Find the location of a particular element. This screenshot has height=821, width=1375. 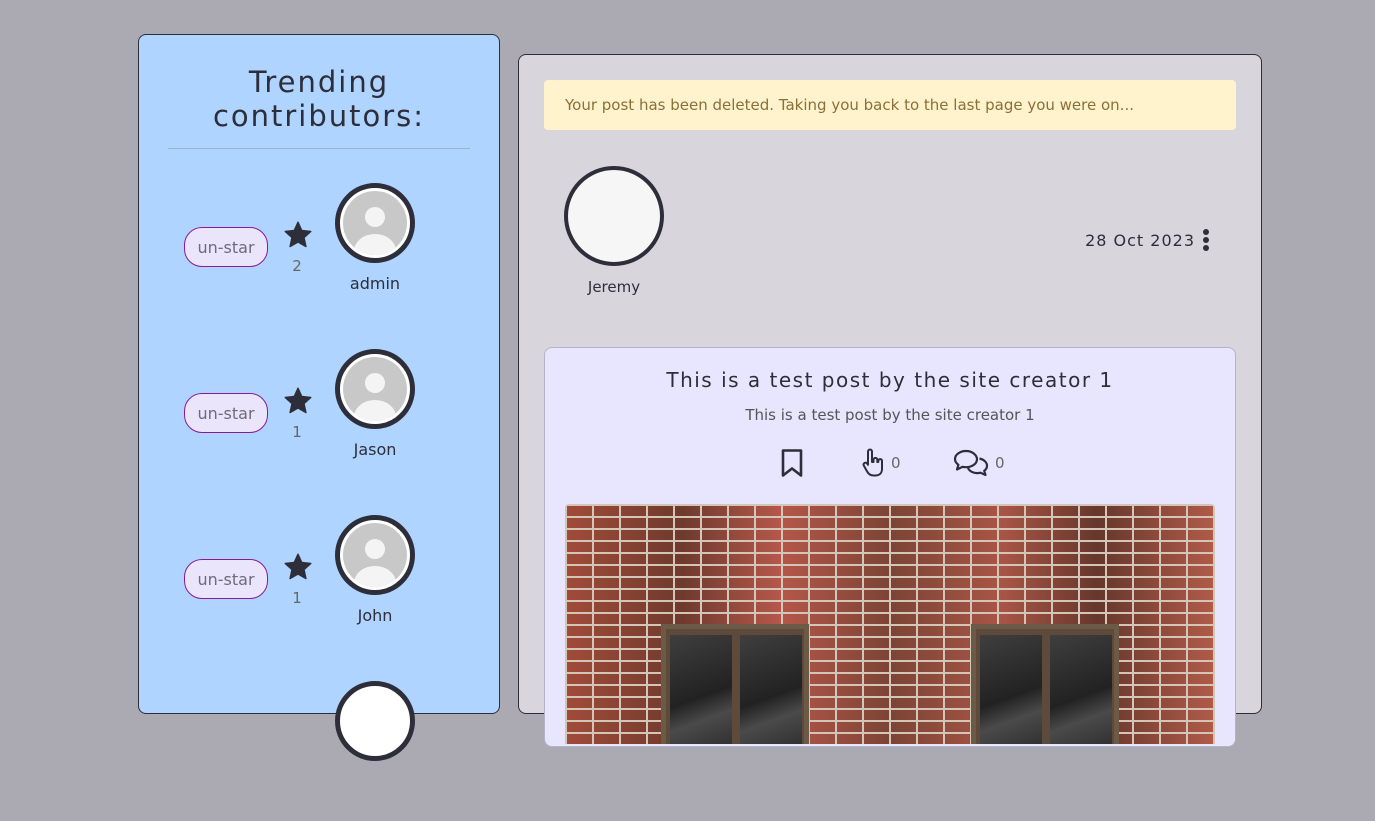

contributor-name: John is located at coordinates (375, 615).